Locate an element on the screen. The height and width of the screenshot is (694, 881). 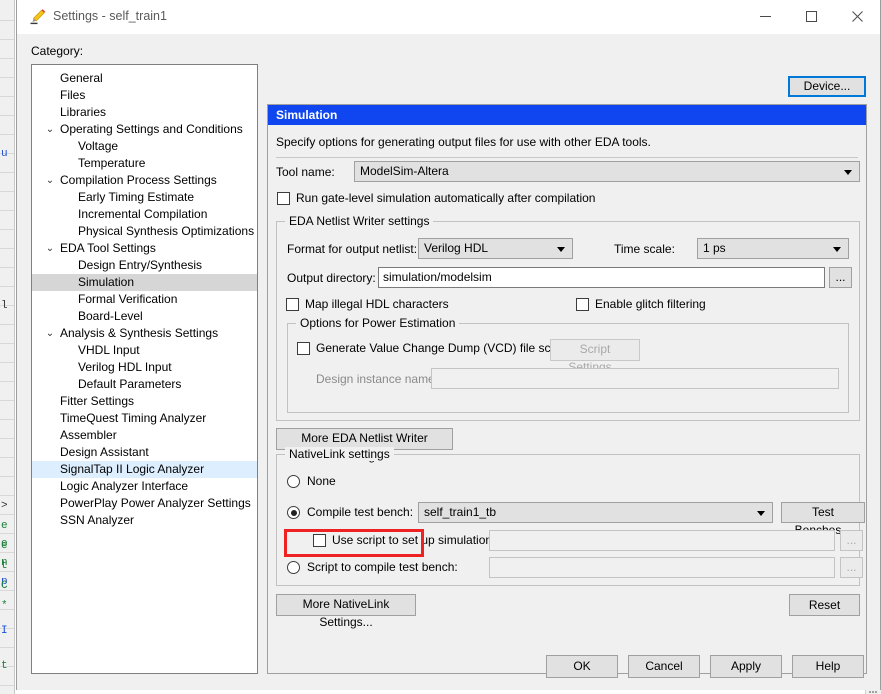
sidebar-item-early-timing-estimate: Early Timing Estimate is located at coordinates (144, 197).